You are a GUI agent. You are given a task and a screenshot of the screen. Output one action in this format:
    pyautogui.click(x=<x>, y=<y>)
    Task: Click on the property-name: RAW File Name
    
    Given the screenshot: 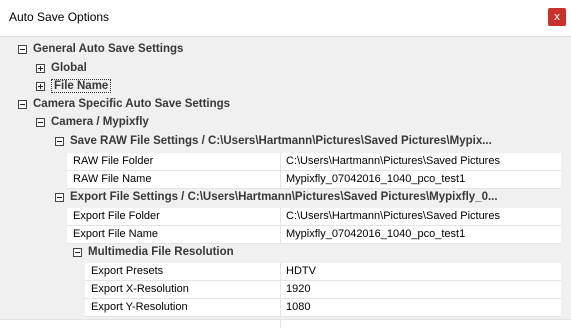 What is the action you would take?
    pyautogui.click(x=112, y=179)
    